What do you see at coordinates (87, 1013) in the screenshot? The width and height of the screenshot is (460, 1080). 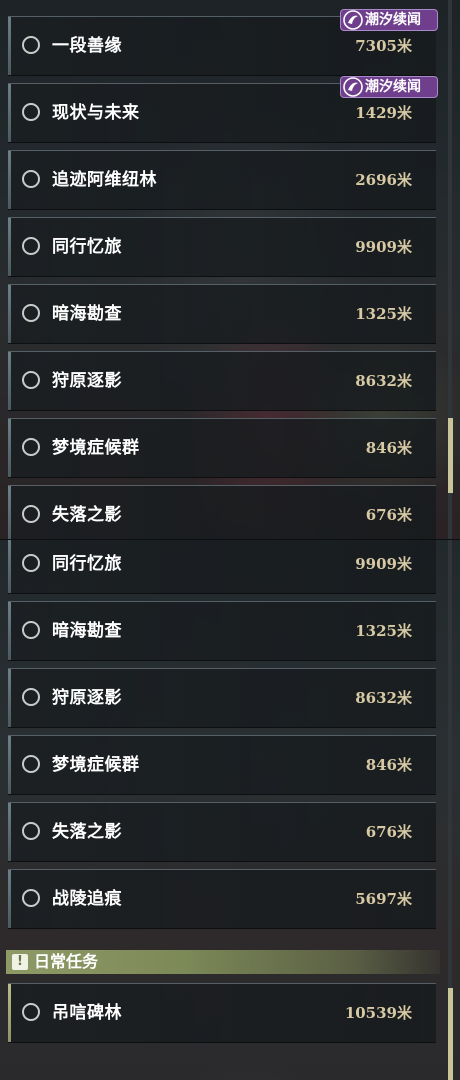 I see `quest-name: 吊唁碑林` at bounding box center [87, 1013].